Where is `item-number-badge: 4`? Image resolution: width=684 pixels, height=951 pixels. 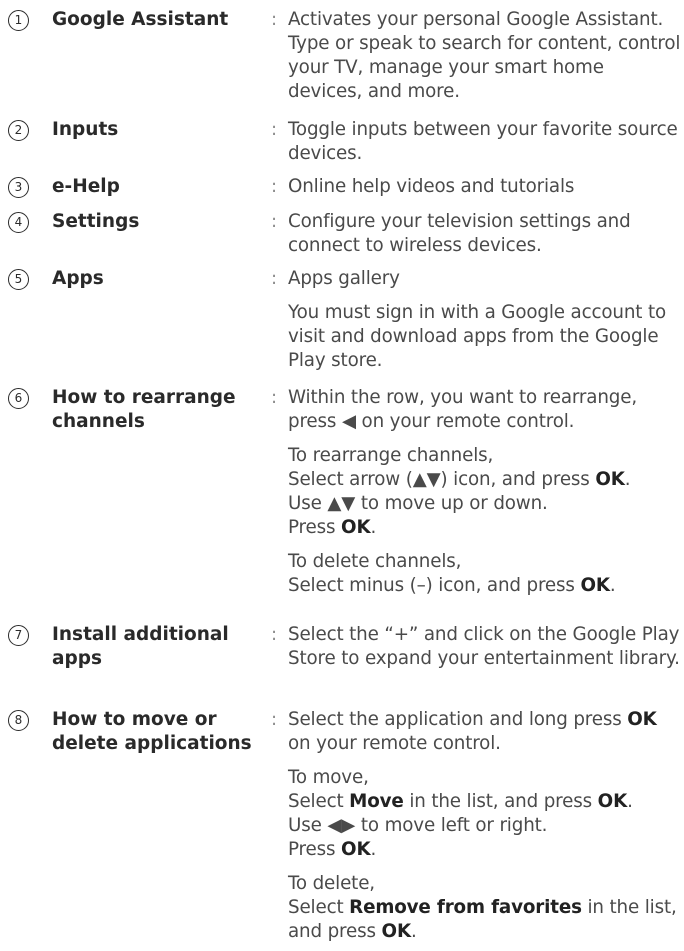
item-number-badge: 4 is located at coordinates (18, 222).